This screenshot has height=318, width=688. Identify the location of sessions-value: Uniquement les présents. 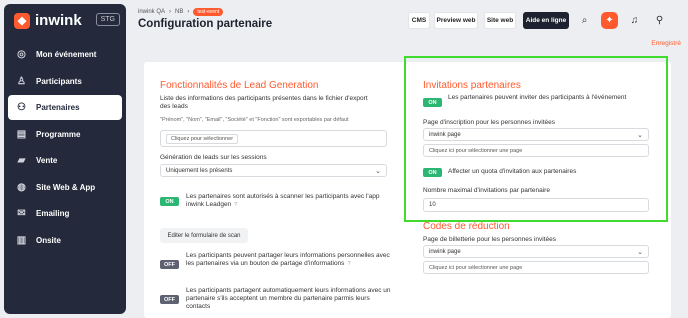
(199, 170).